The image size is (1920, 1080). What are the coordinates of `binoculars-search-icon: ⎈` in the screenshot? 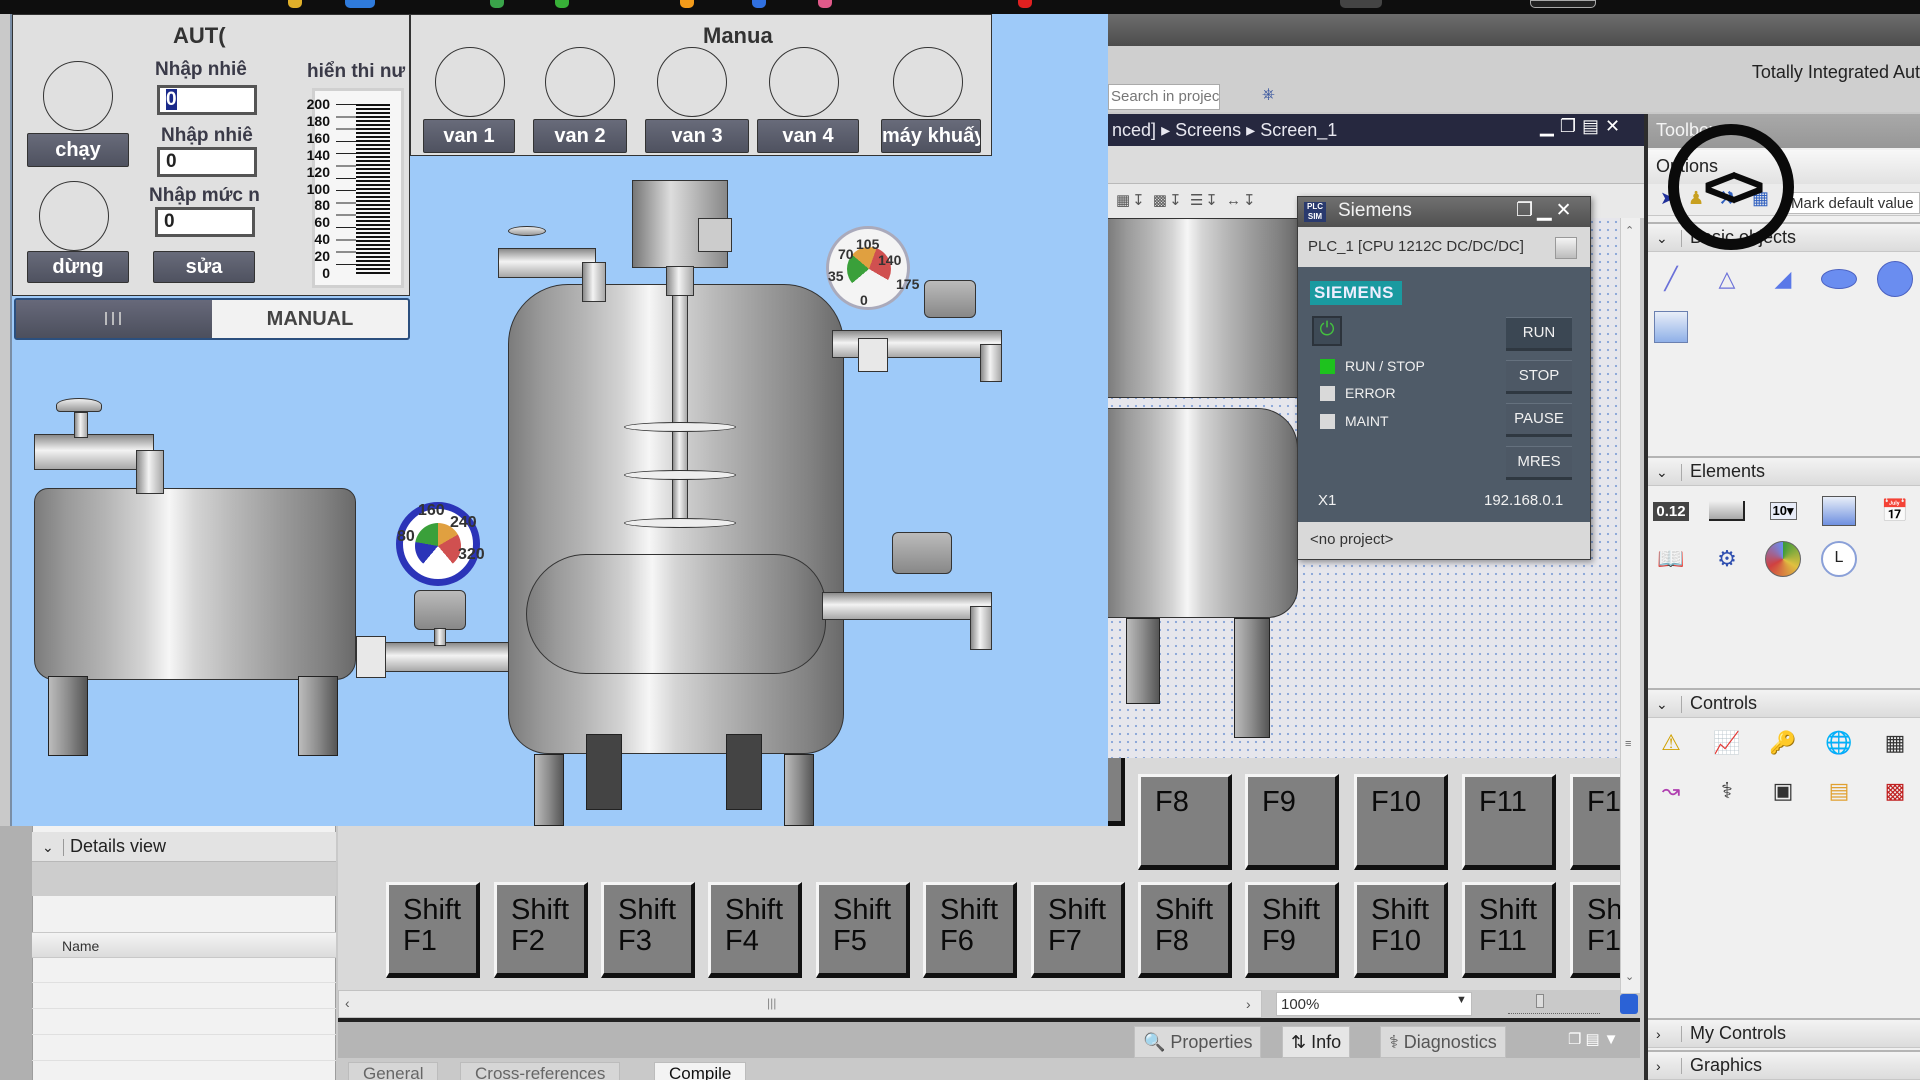 It's located at (1273, 97).